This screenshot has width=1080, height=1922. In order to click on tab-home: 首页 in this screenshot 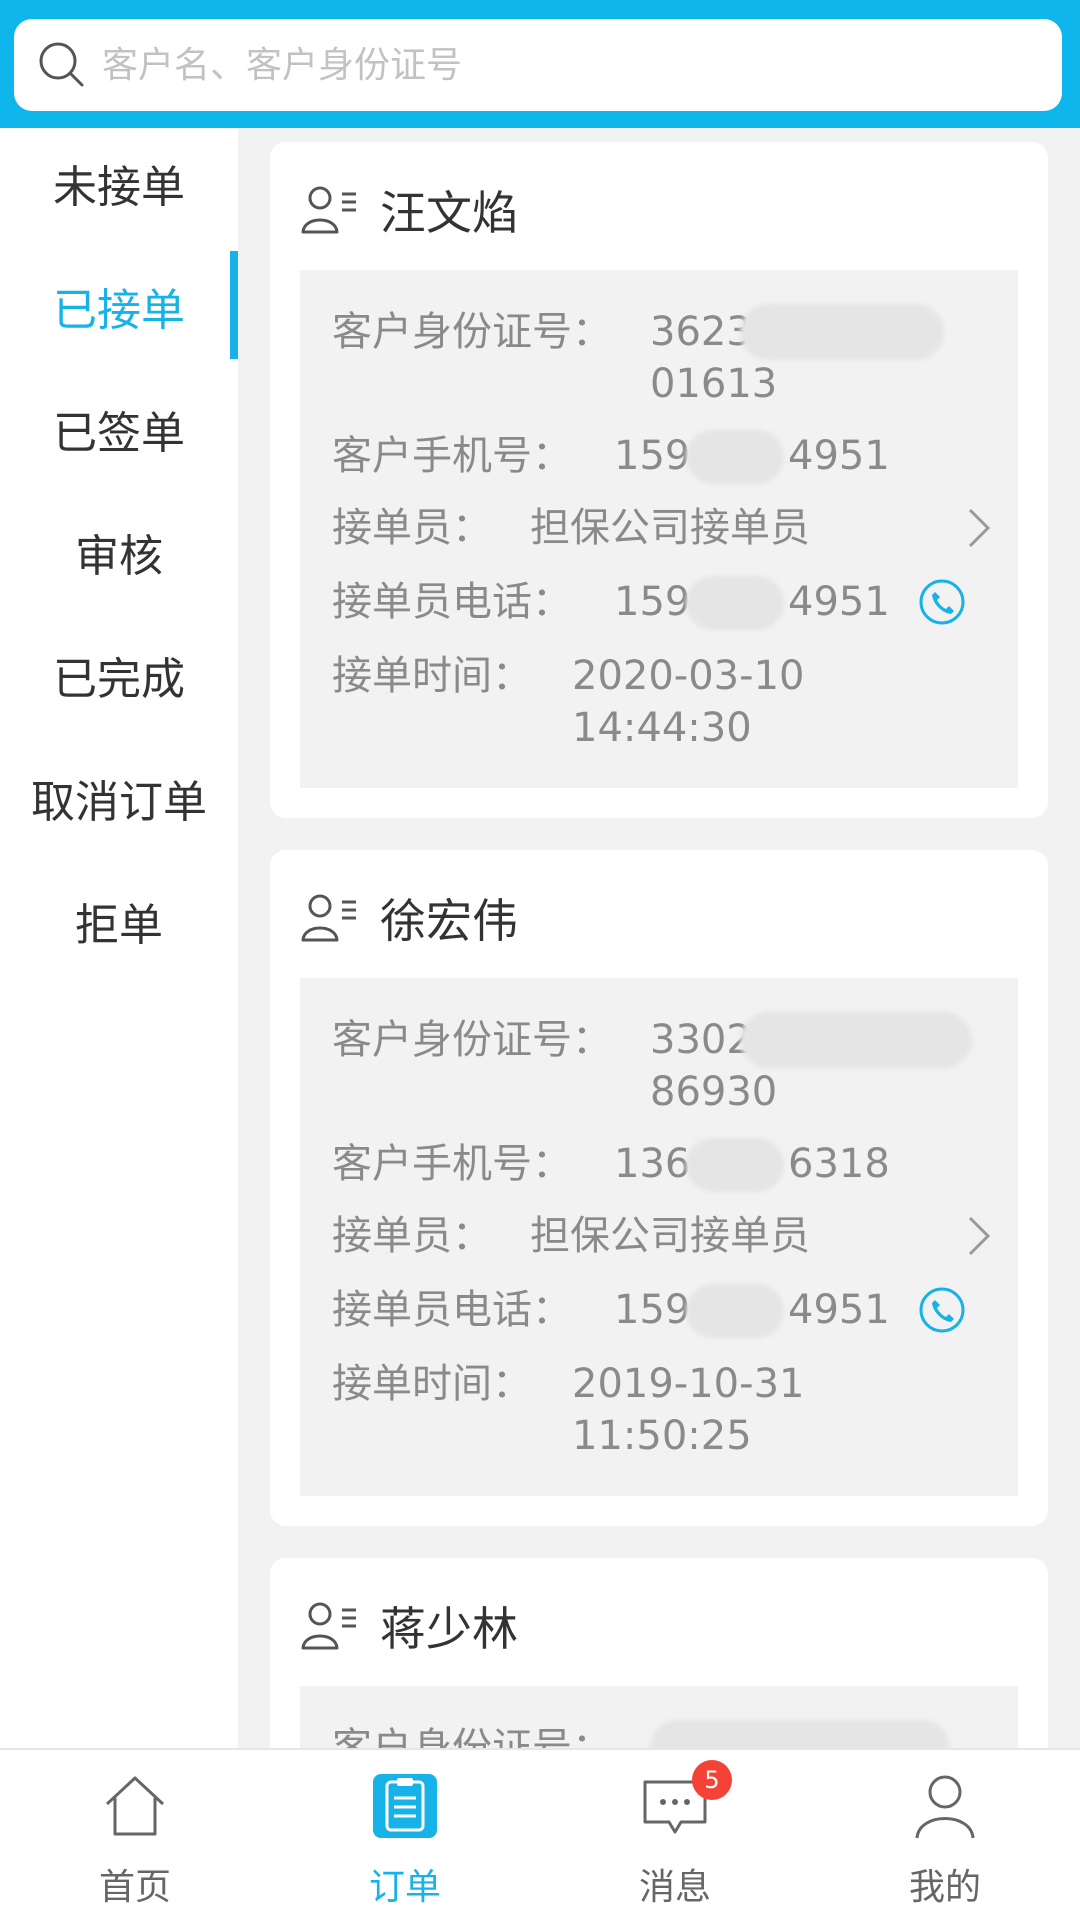, I will do `click(135, 1836)`.